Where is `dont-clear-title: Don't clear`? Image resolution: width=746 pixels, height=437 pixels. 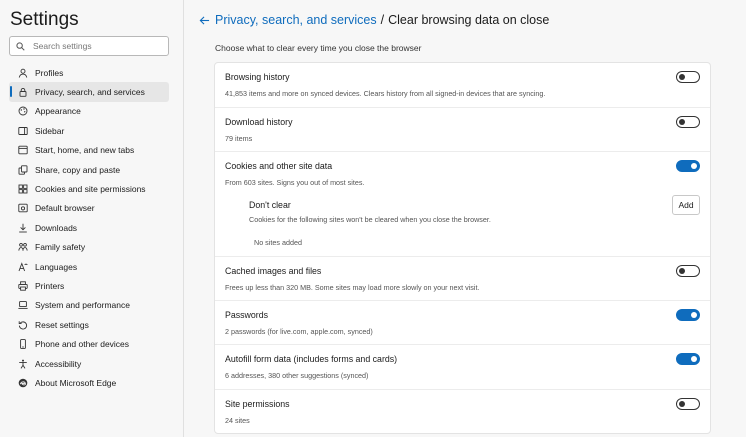 dont-clear-title: Don't clear is located at coordinates (270, 205).